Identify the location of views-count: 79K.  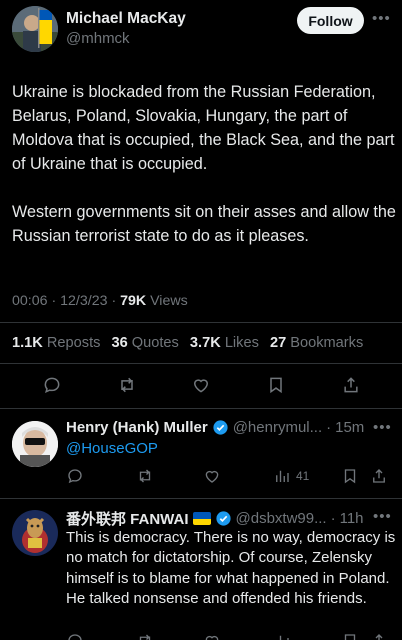
(133, 301).